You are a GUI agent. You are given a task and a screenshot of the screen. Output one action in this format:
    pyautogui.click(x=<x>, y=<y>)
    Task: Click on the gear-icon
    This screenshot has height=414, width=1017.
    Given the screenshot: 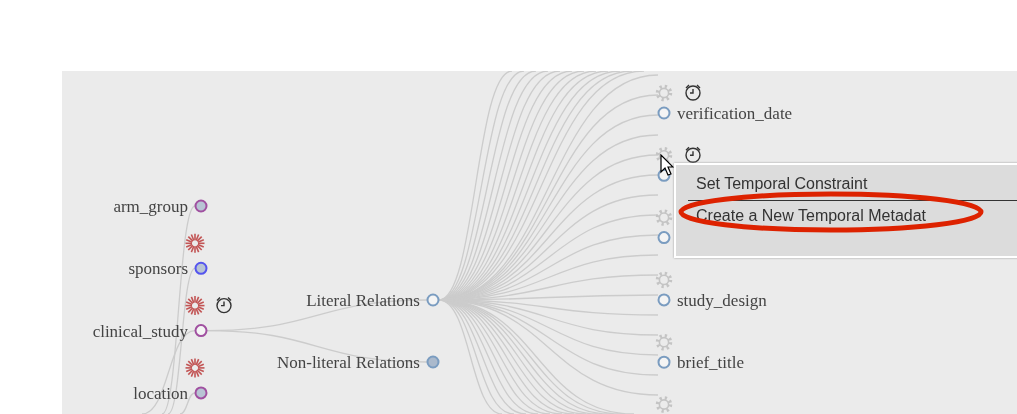 What is the action you would take?
    pyautogui.click(x=664, y=155)
    